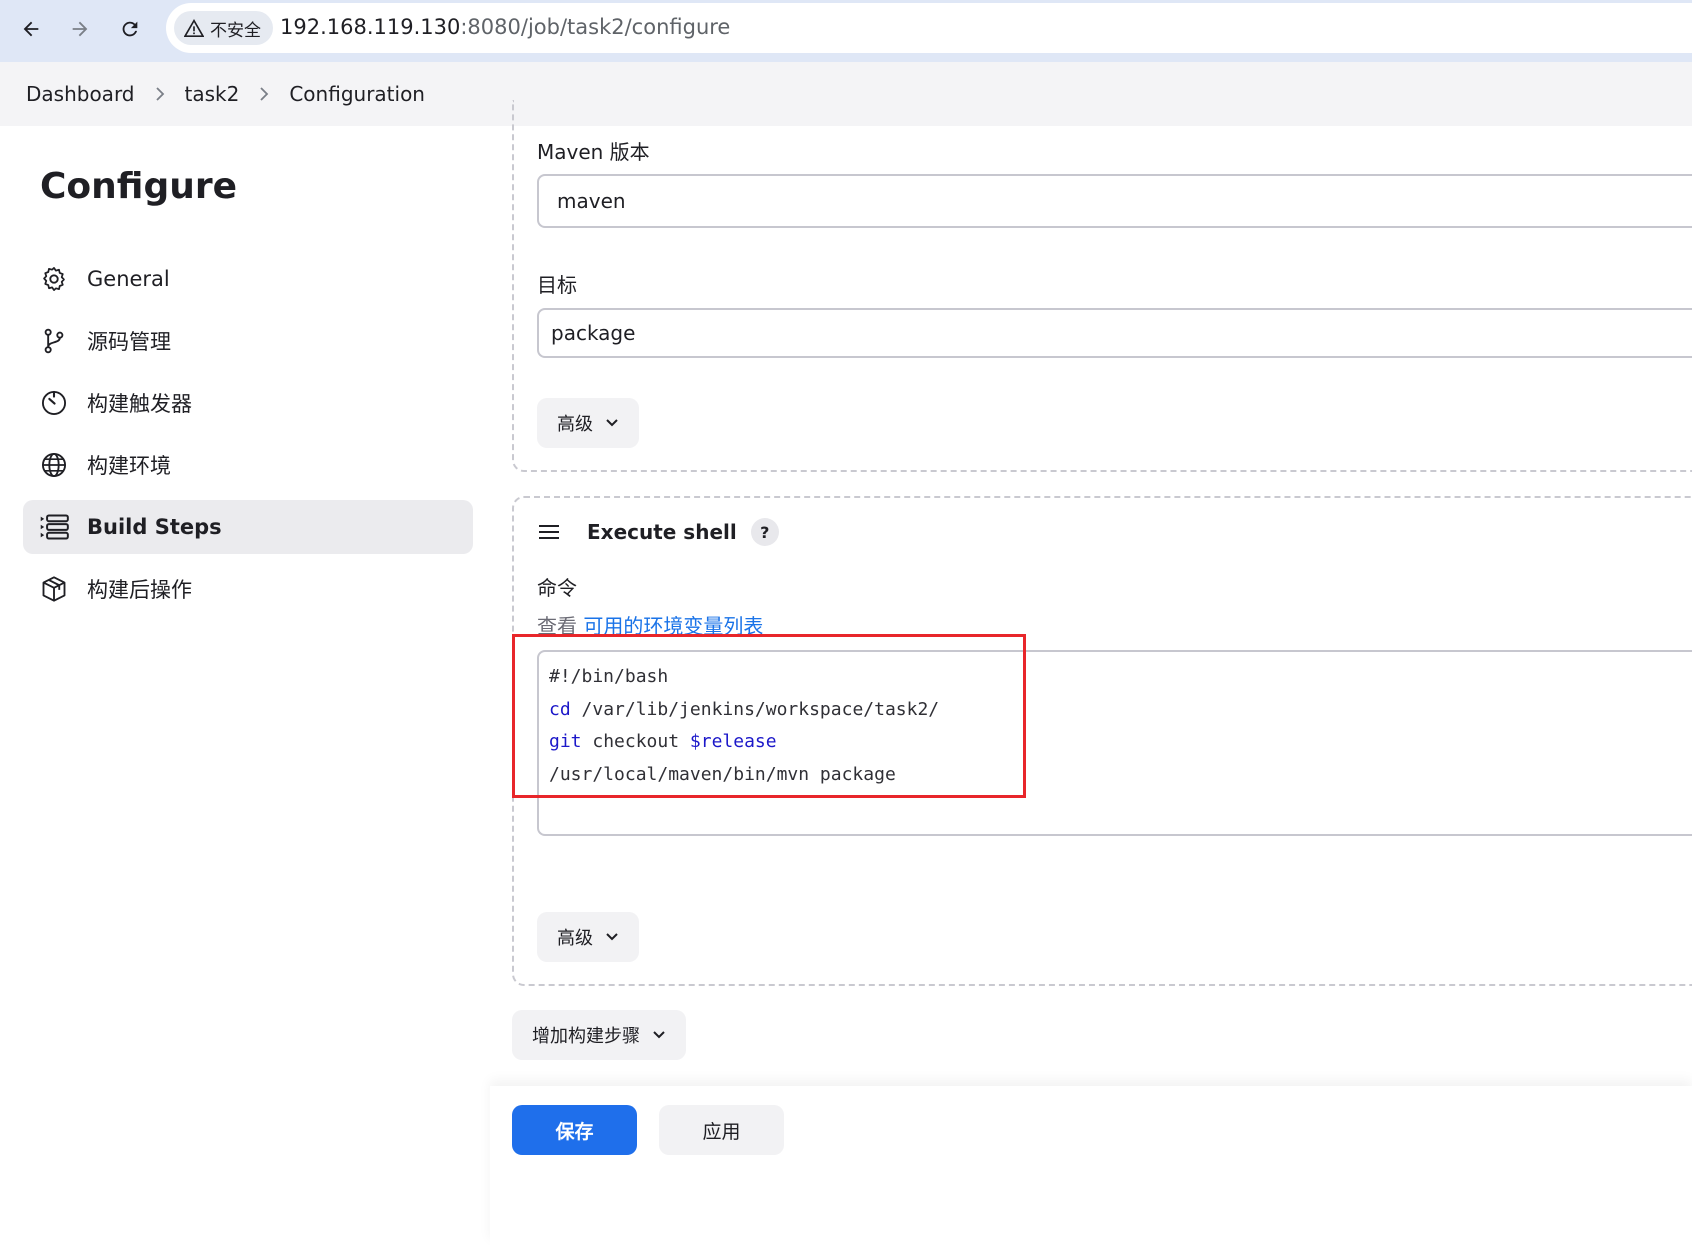 This screenshot has width=1692, height=1245. What do you see at coordinates (248, 527) in the screenshot?
I see `sidebar-item-build-steps: Build Steps` at bounding box center [248, 527].